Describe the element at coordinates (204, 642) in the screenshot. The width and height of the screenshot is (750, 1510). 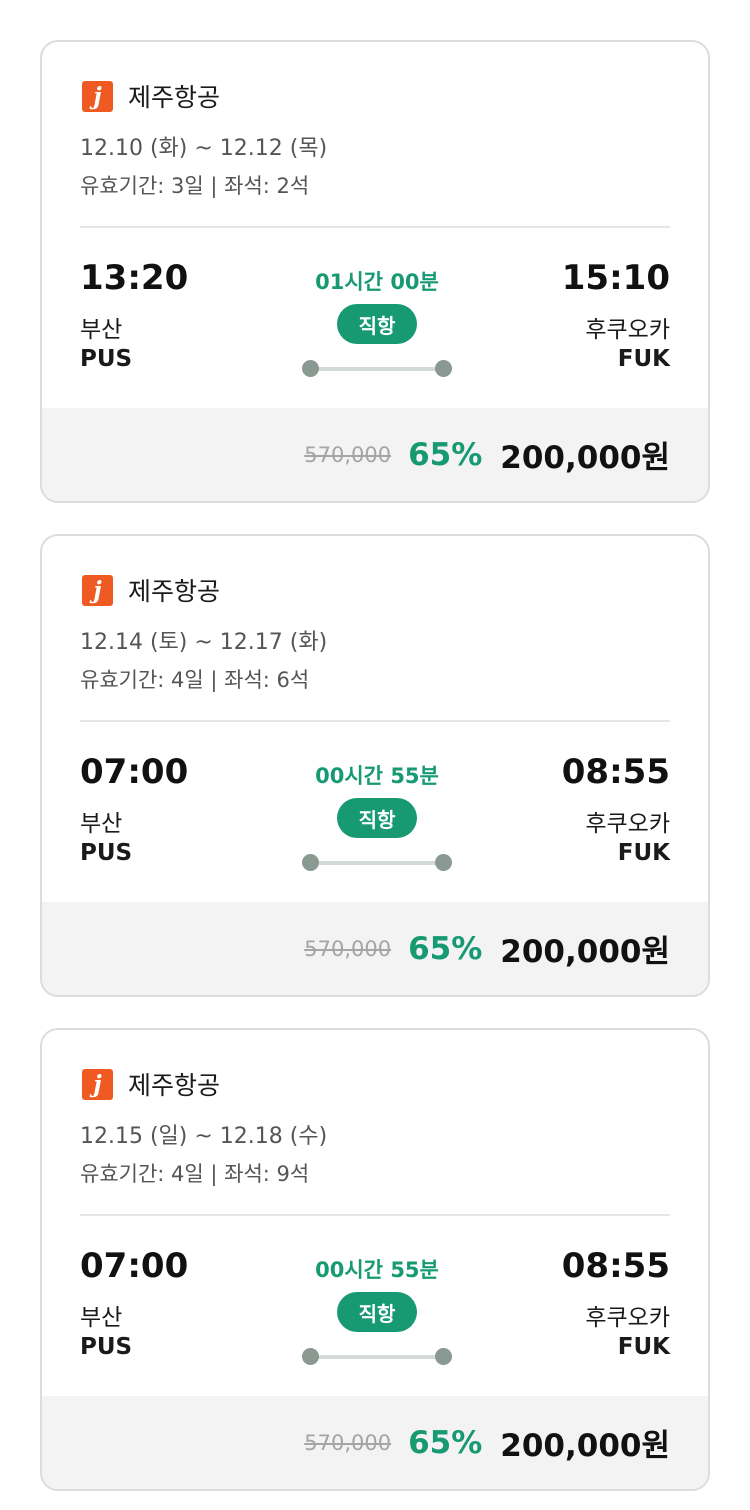
I see `travel-dates: 12.14 (토) ~ 12.17 (화)` at that location.